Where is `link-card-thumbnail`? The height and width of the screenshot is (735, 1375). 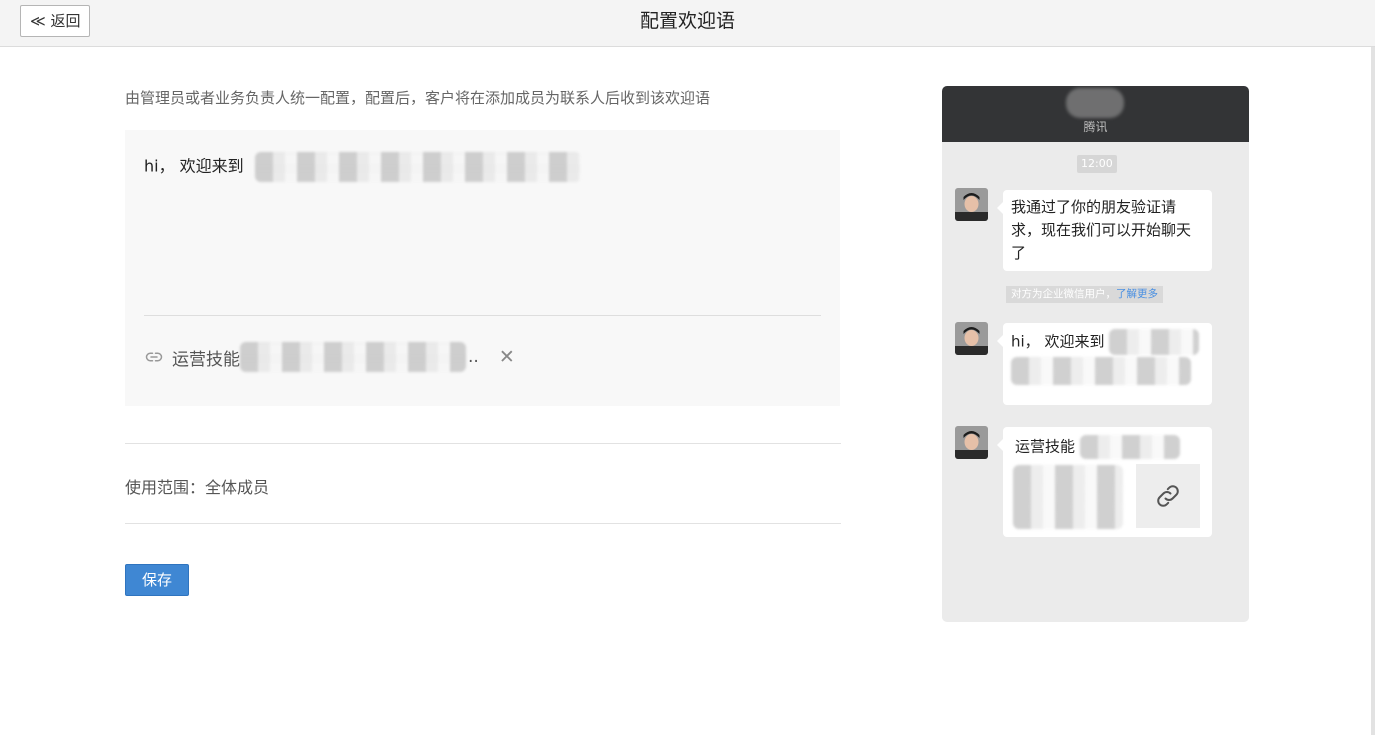
link-card-thumbnail is located at coordinates (1168, 496).